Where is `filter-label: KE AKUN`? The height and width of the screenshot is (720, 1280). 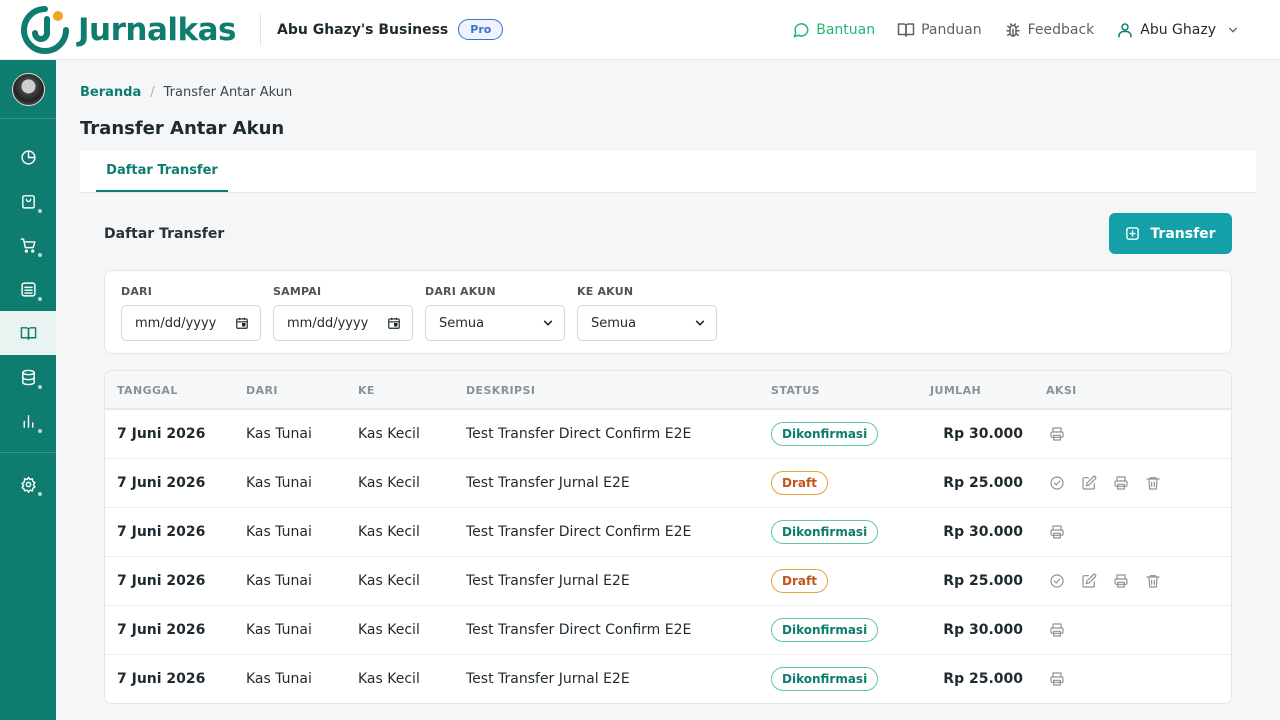
filter-label: KE AKUN is located at coordinates (605, 291).